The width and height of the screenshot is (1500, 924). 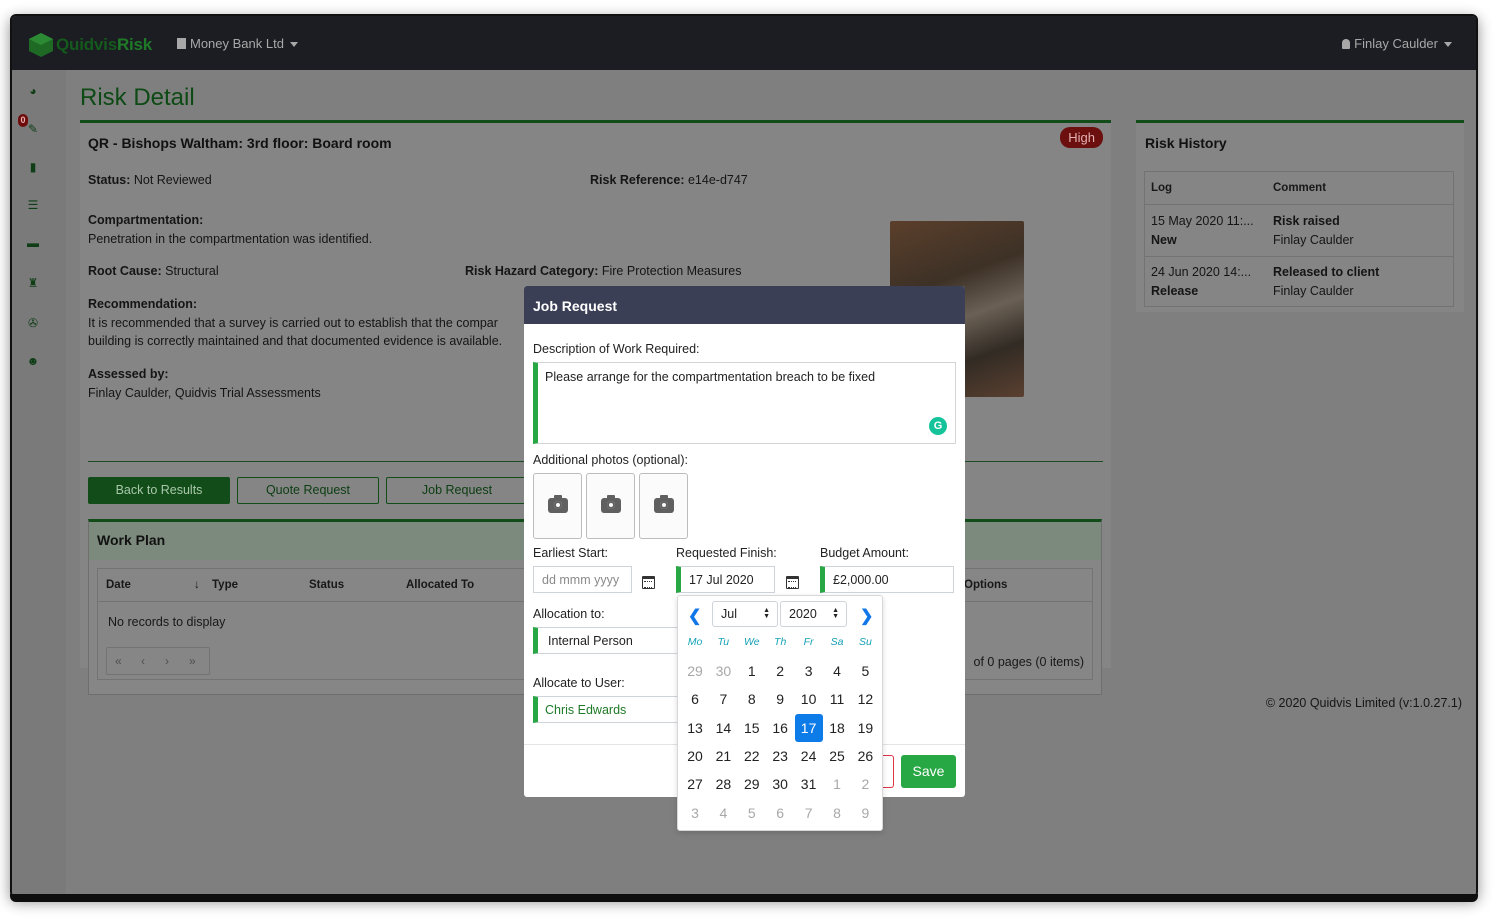 What do you see at coordinates (865, 756) in the screenshot?
I see `calendar-day: 26` at bounding box center [865, 756].